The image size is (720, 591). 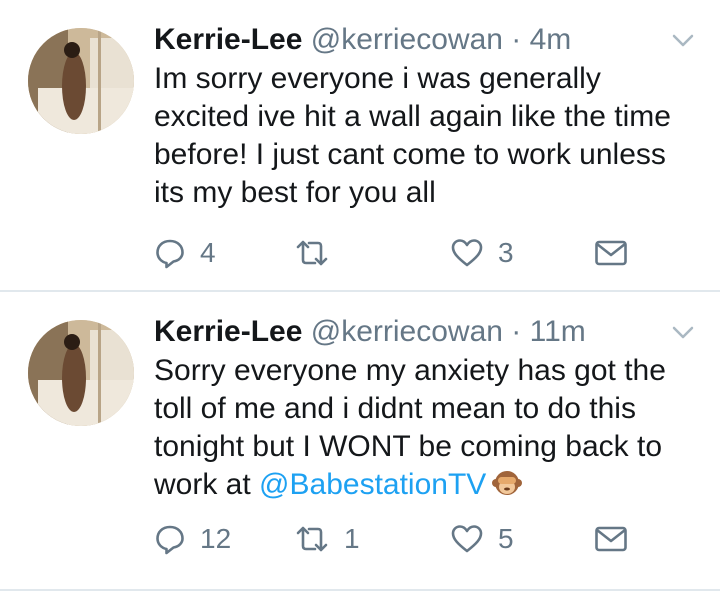 I want to click on retweet-button: 1, so click(x=327, y=539).